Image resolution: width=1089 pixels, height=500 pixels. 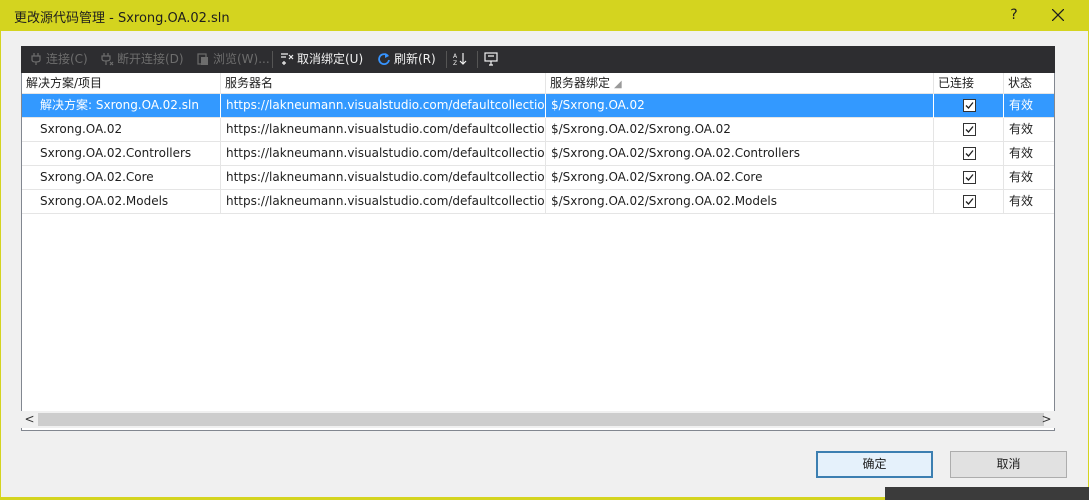 What do you see at coordinates (538, 59) in the screenshot?
I see `toolbar: 连接(C) 断开连接(D) 浏览(W)... 取消绑定(U) 刷新(R) AZ` at bounding box center [538, 59].